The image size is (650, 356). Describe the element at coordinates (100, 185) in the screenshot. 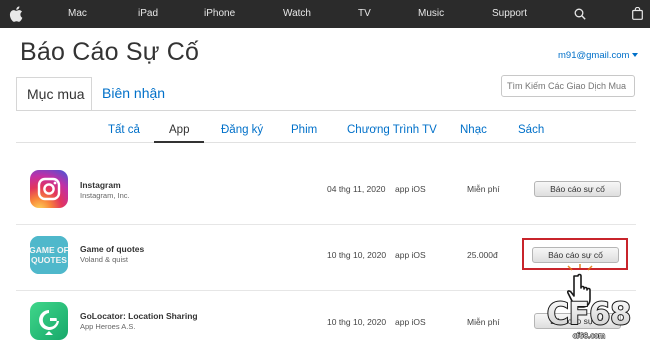

I see `app-name: Instagram` at that location.